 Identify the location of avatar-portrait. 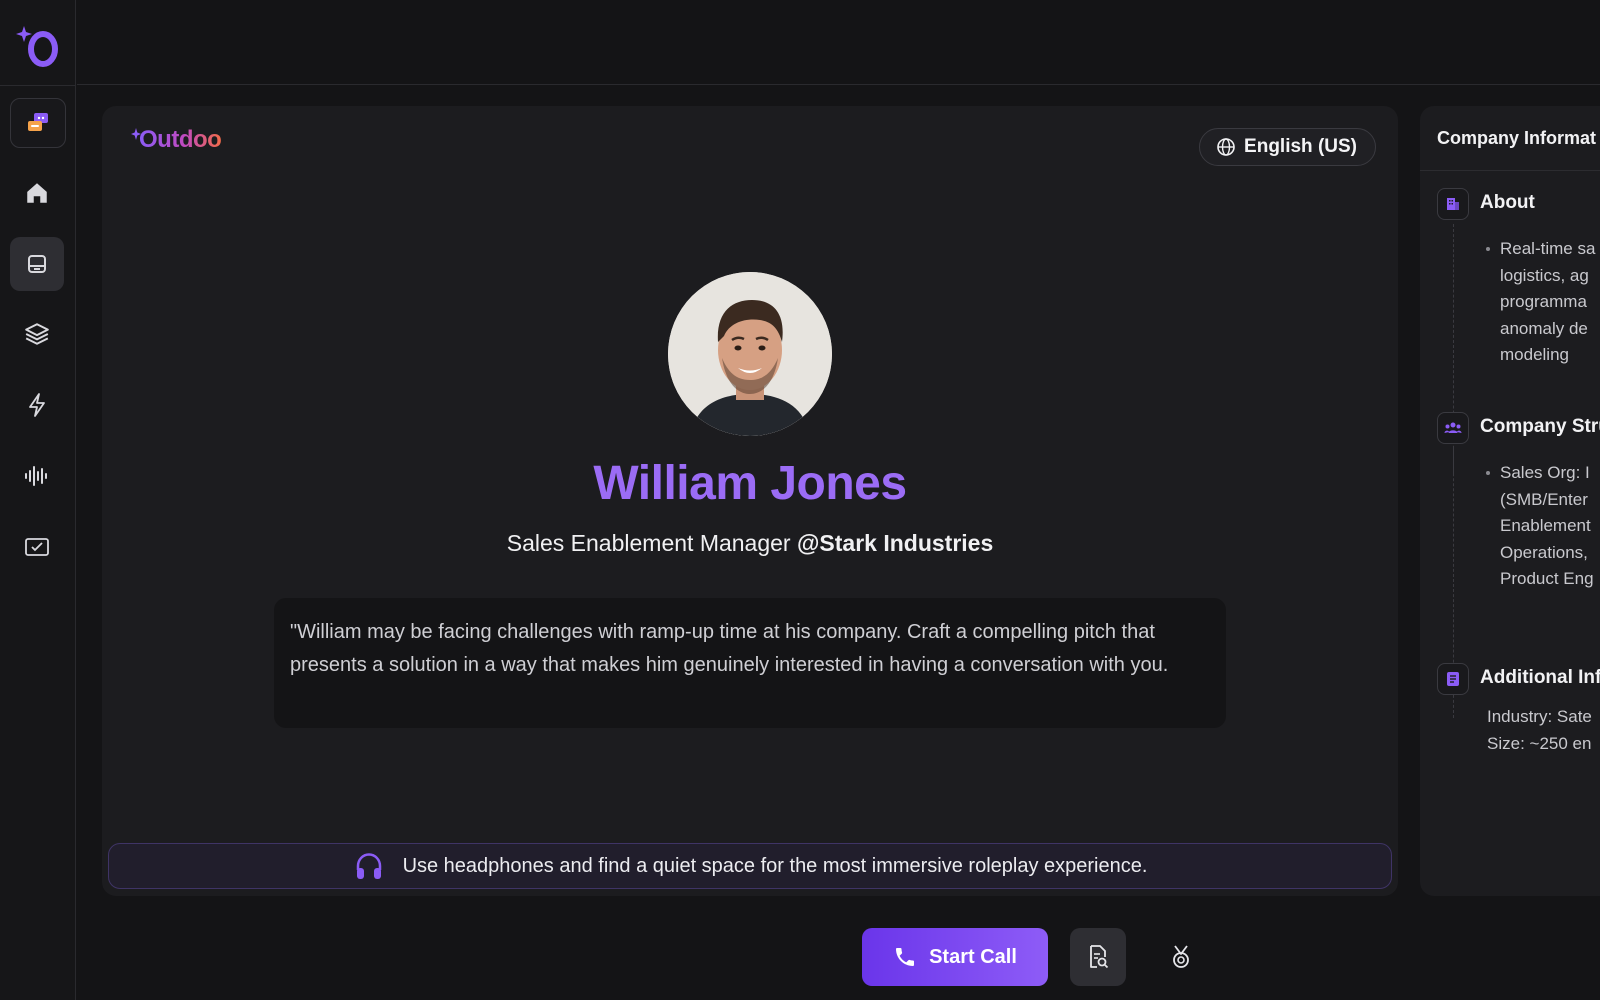
(750, 354).